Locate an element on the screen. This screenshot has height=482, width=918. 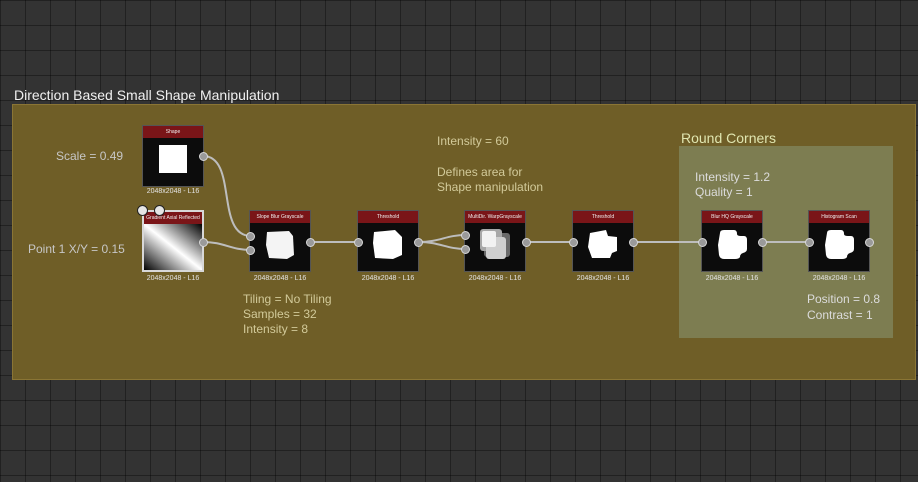
node-title: Slope Blur Grayscale is located at coordinates (280, 217).